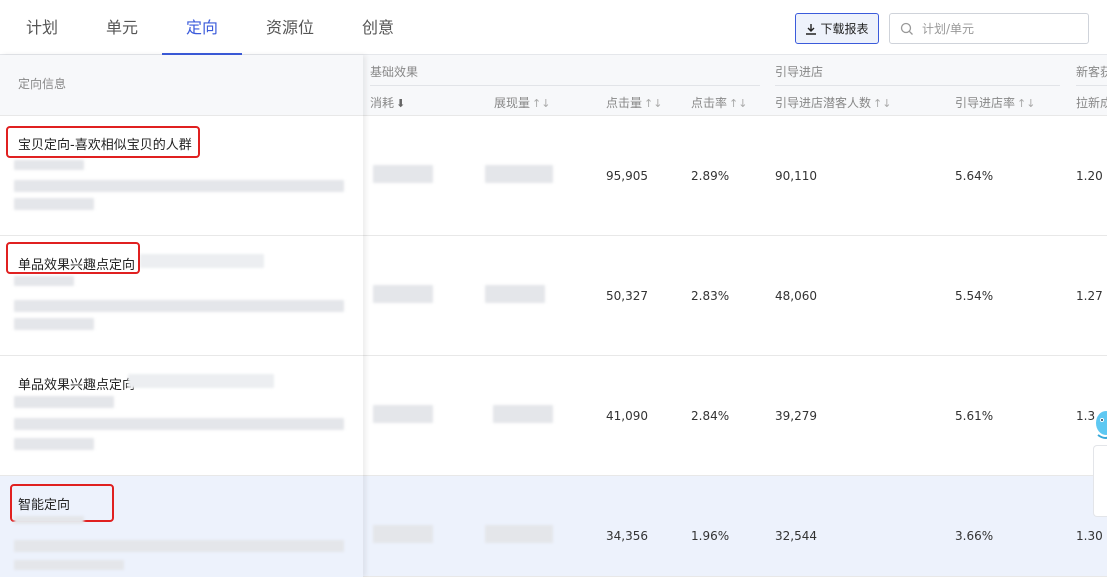  I want to click on cell-store-visitors: 32,544, so click(796, 536).